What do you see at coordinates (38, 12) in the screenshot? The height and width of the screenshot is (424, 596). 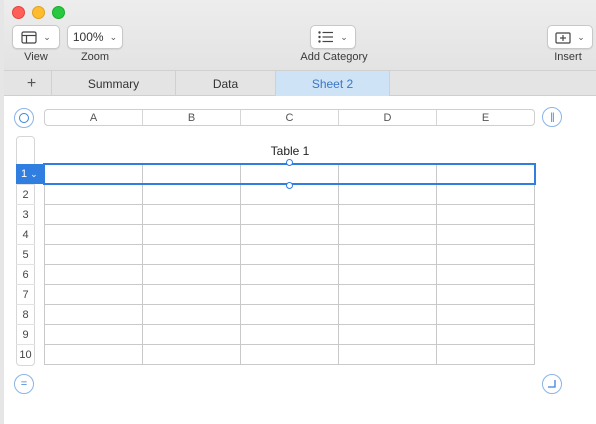 I see `minimize-window-button` at bounding box center [38, 12].